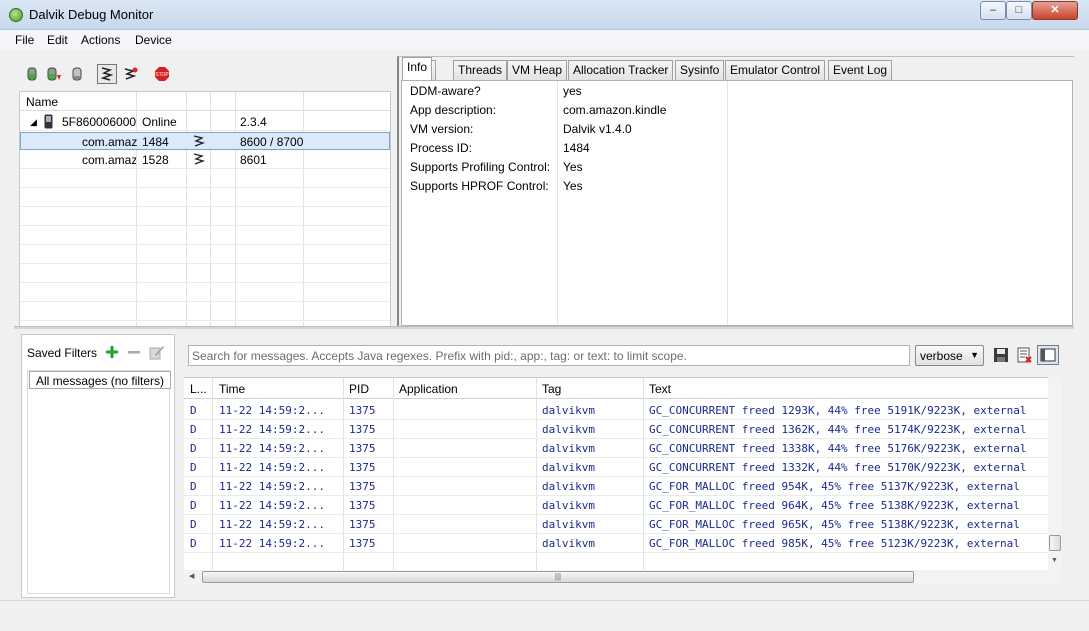 The height and width of the screenshot is (631, 1089). Describe the element at coordinates (558, 577) in the screenshot. I see `horizontal-scroll-thumb: |||` at that location.